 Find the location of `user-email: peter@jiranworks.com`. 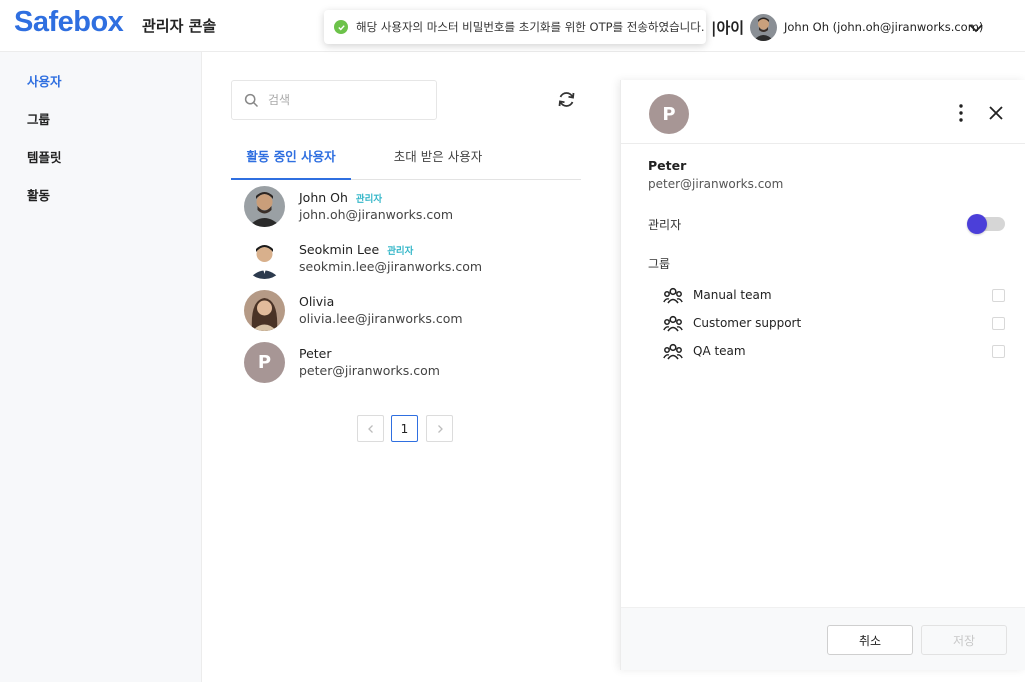

user-email: peter@jiranworks.com is located at coordinates (369, 370).